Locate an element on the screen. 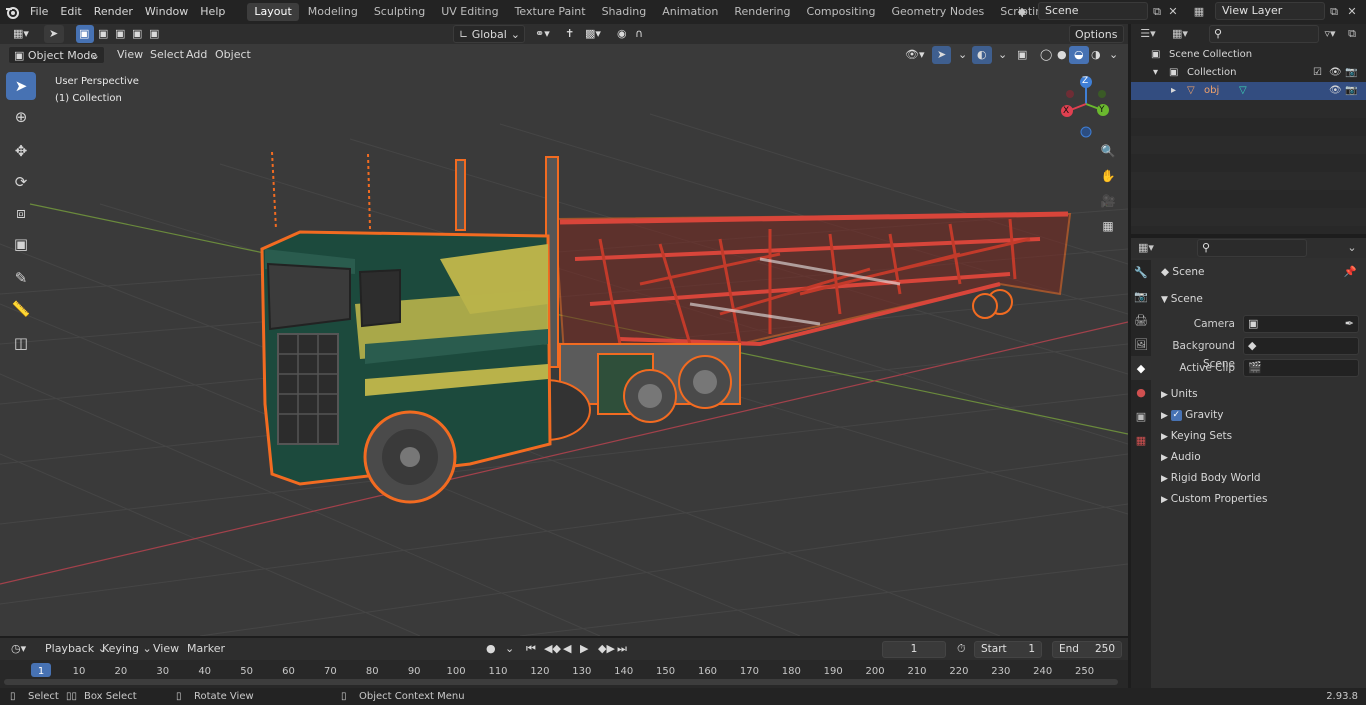 Image resolution: width=1366 pixels, height=705 pixels. transform-tool: ▣ is located at coordinates (21, 244).